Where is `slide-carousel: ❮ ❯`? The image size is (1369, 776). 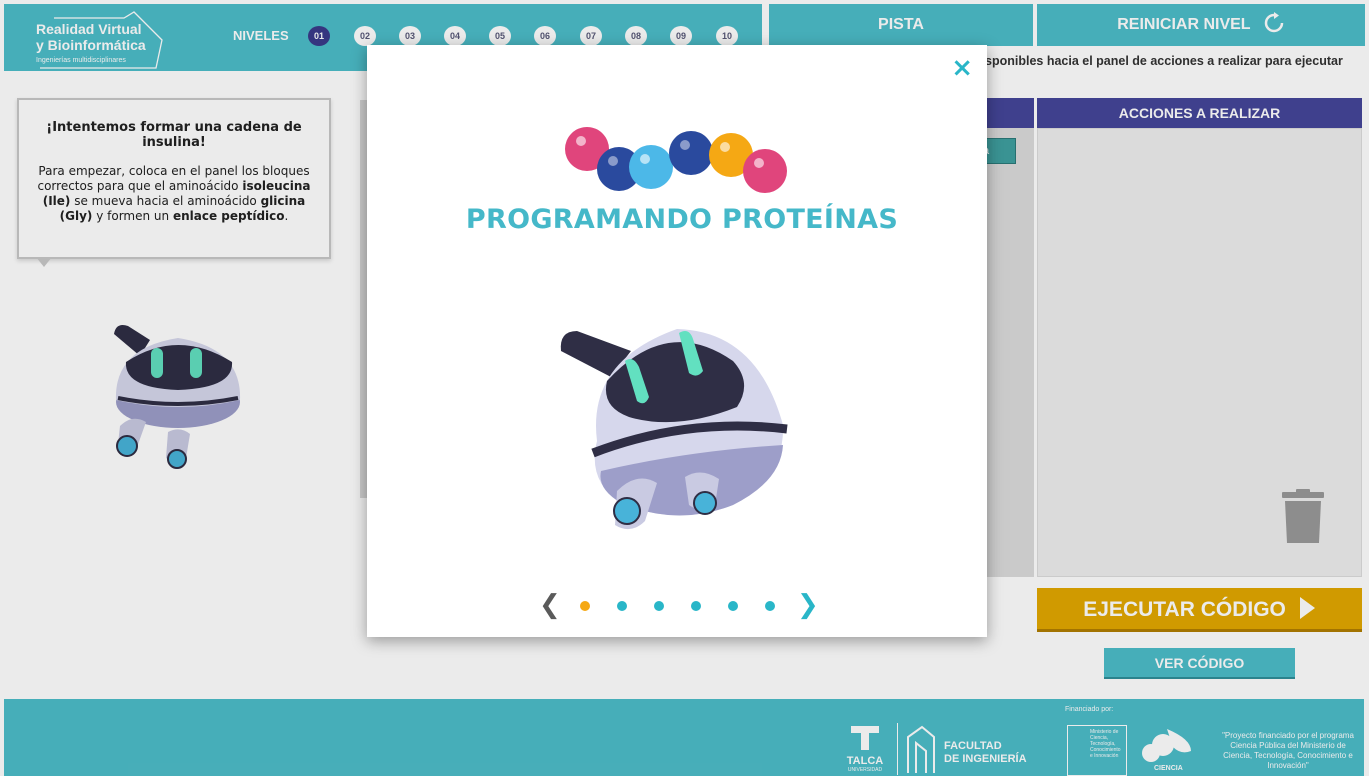
slide-carousel: ❮ ❯ is located at coordinates (677, 605).